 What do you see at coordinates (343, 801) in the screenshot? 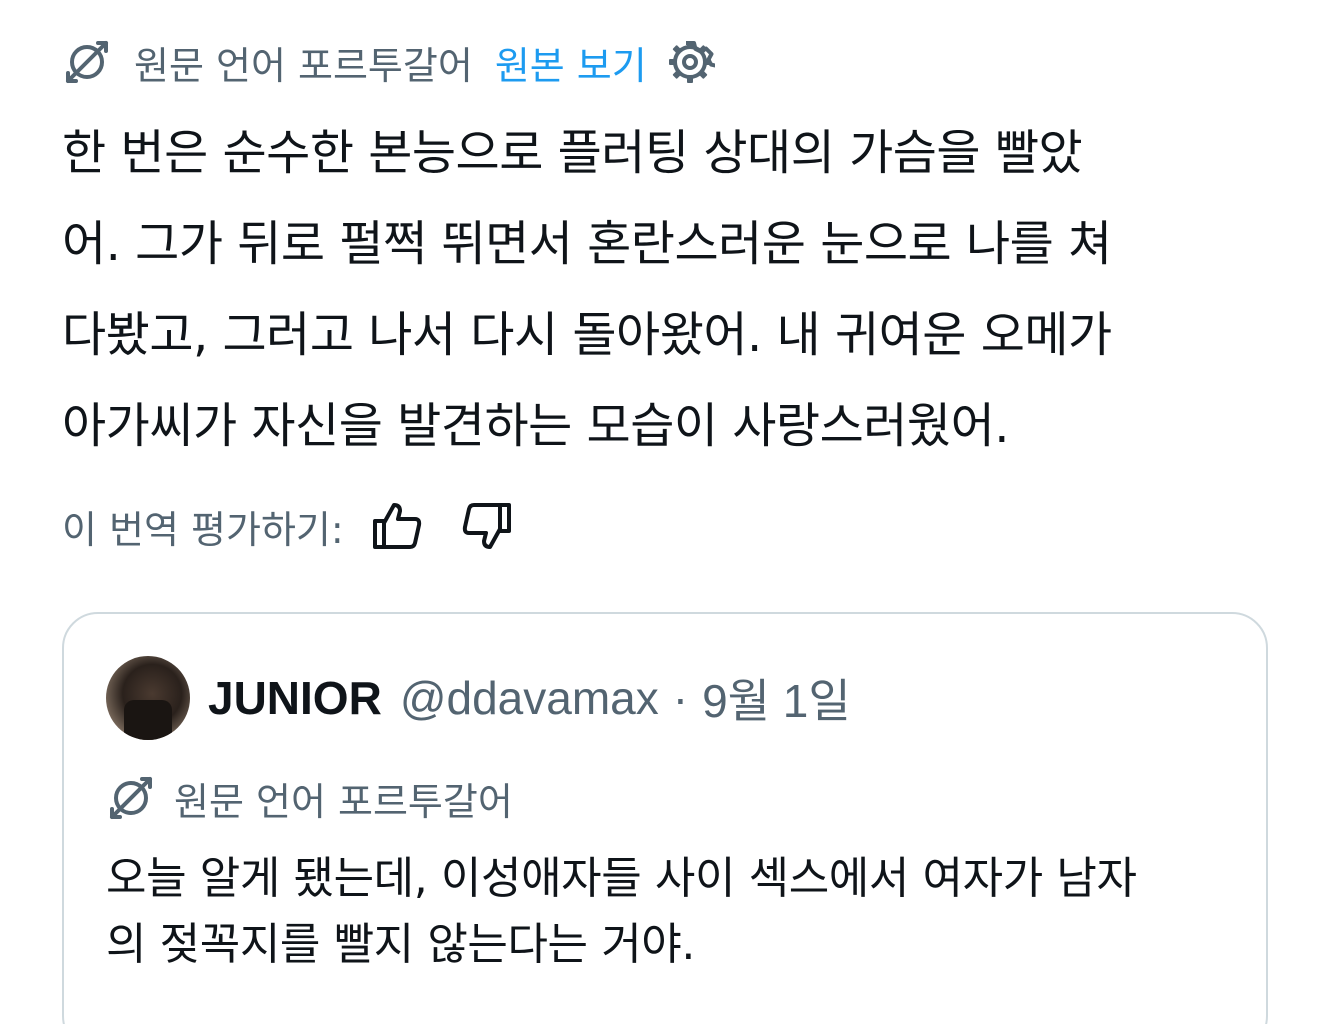
I see `quoted-translation-label: 원문 언어 포르투갈어` at bounding box center [343, 801].